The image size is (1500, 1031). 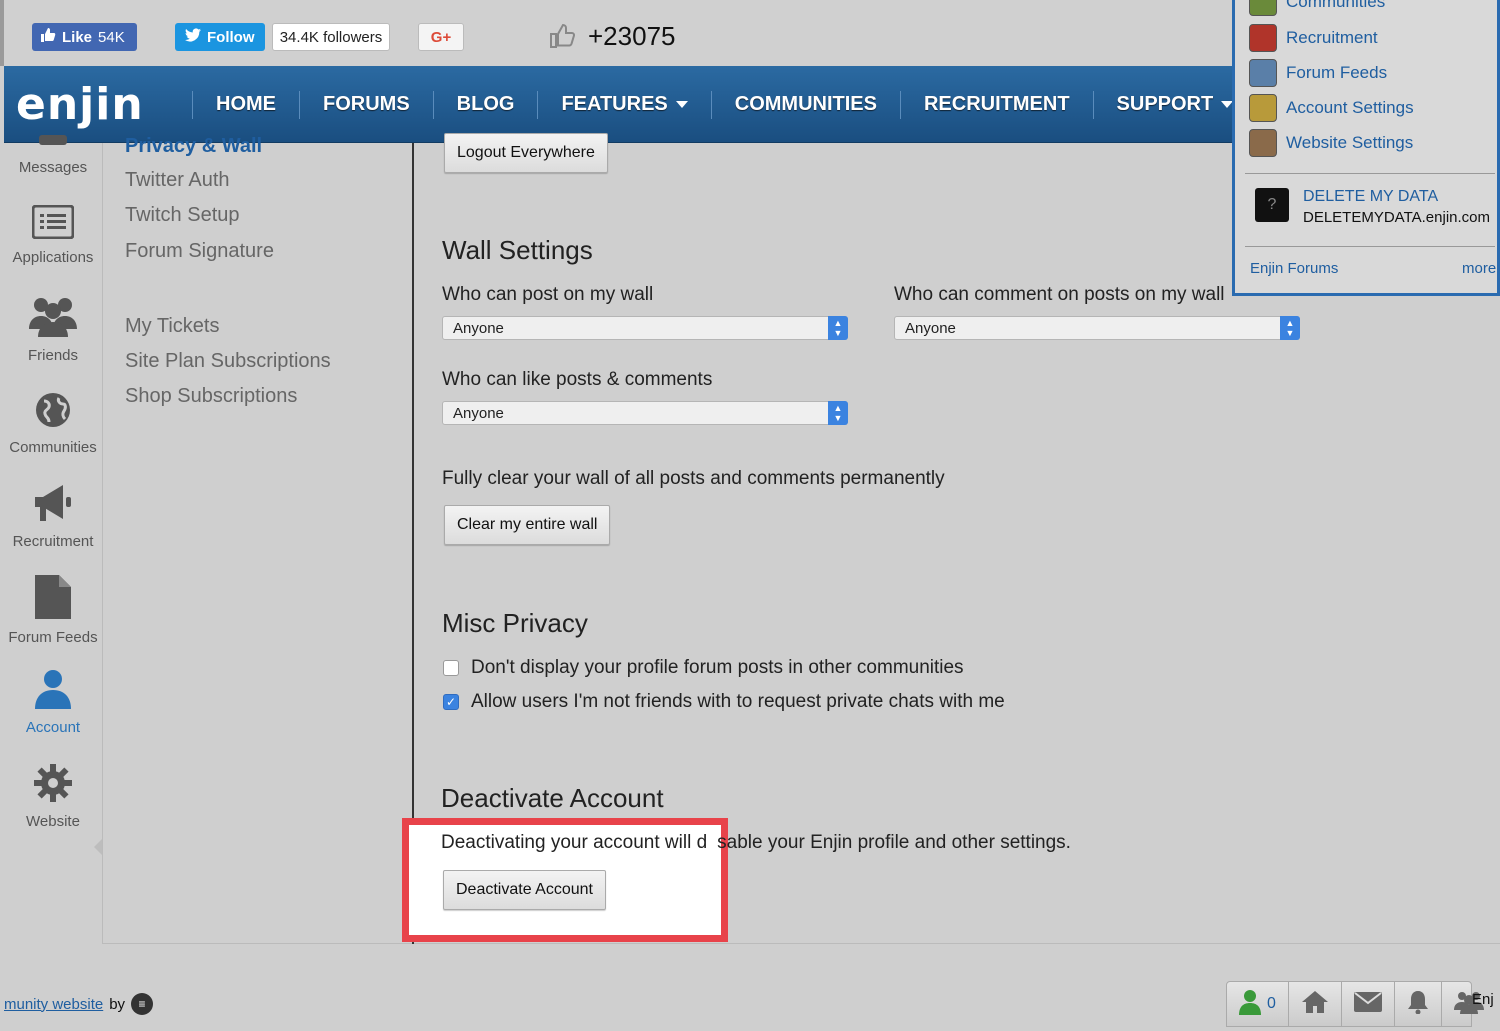 What do you see at coordinates (1097, 328) in the screenshot?
I see `who-comment-select: Anyone ▲ ▼` at bounding box center [1097, 328].